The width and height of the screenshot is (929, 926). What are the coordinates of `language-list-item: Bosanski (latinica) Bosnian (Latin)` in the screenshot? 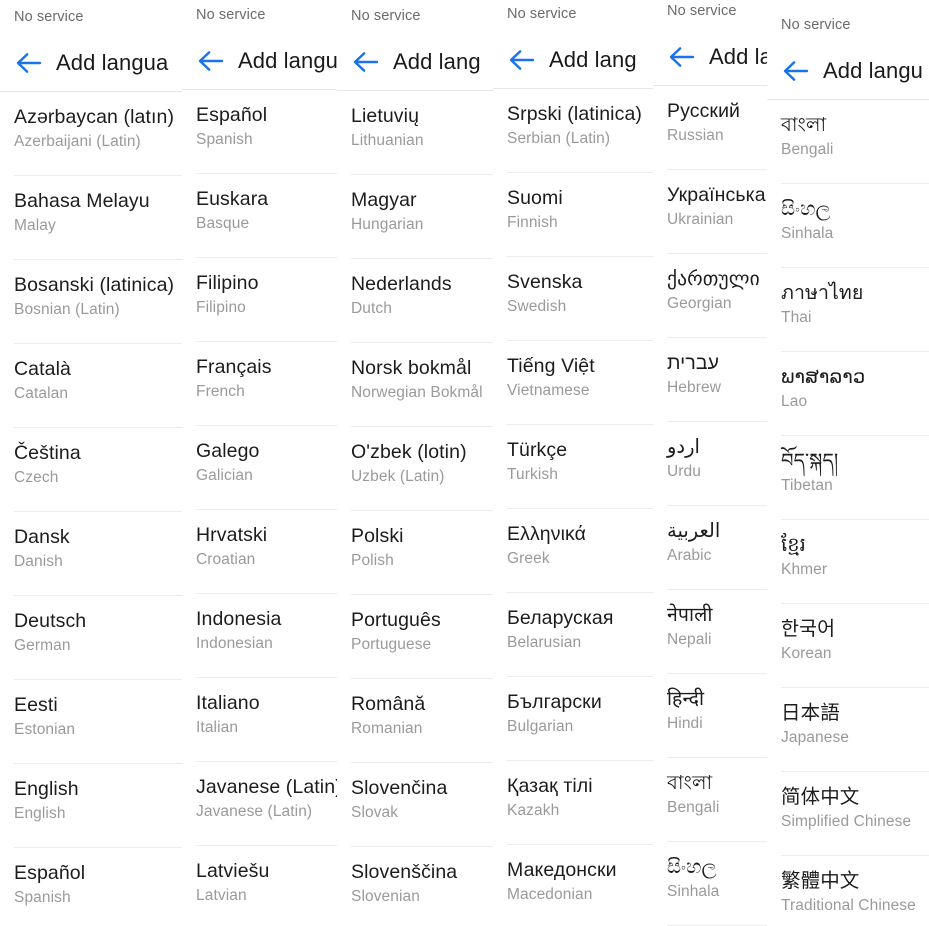 It's located at (91, 302).